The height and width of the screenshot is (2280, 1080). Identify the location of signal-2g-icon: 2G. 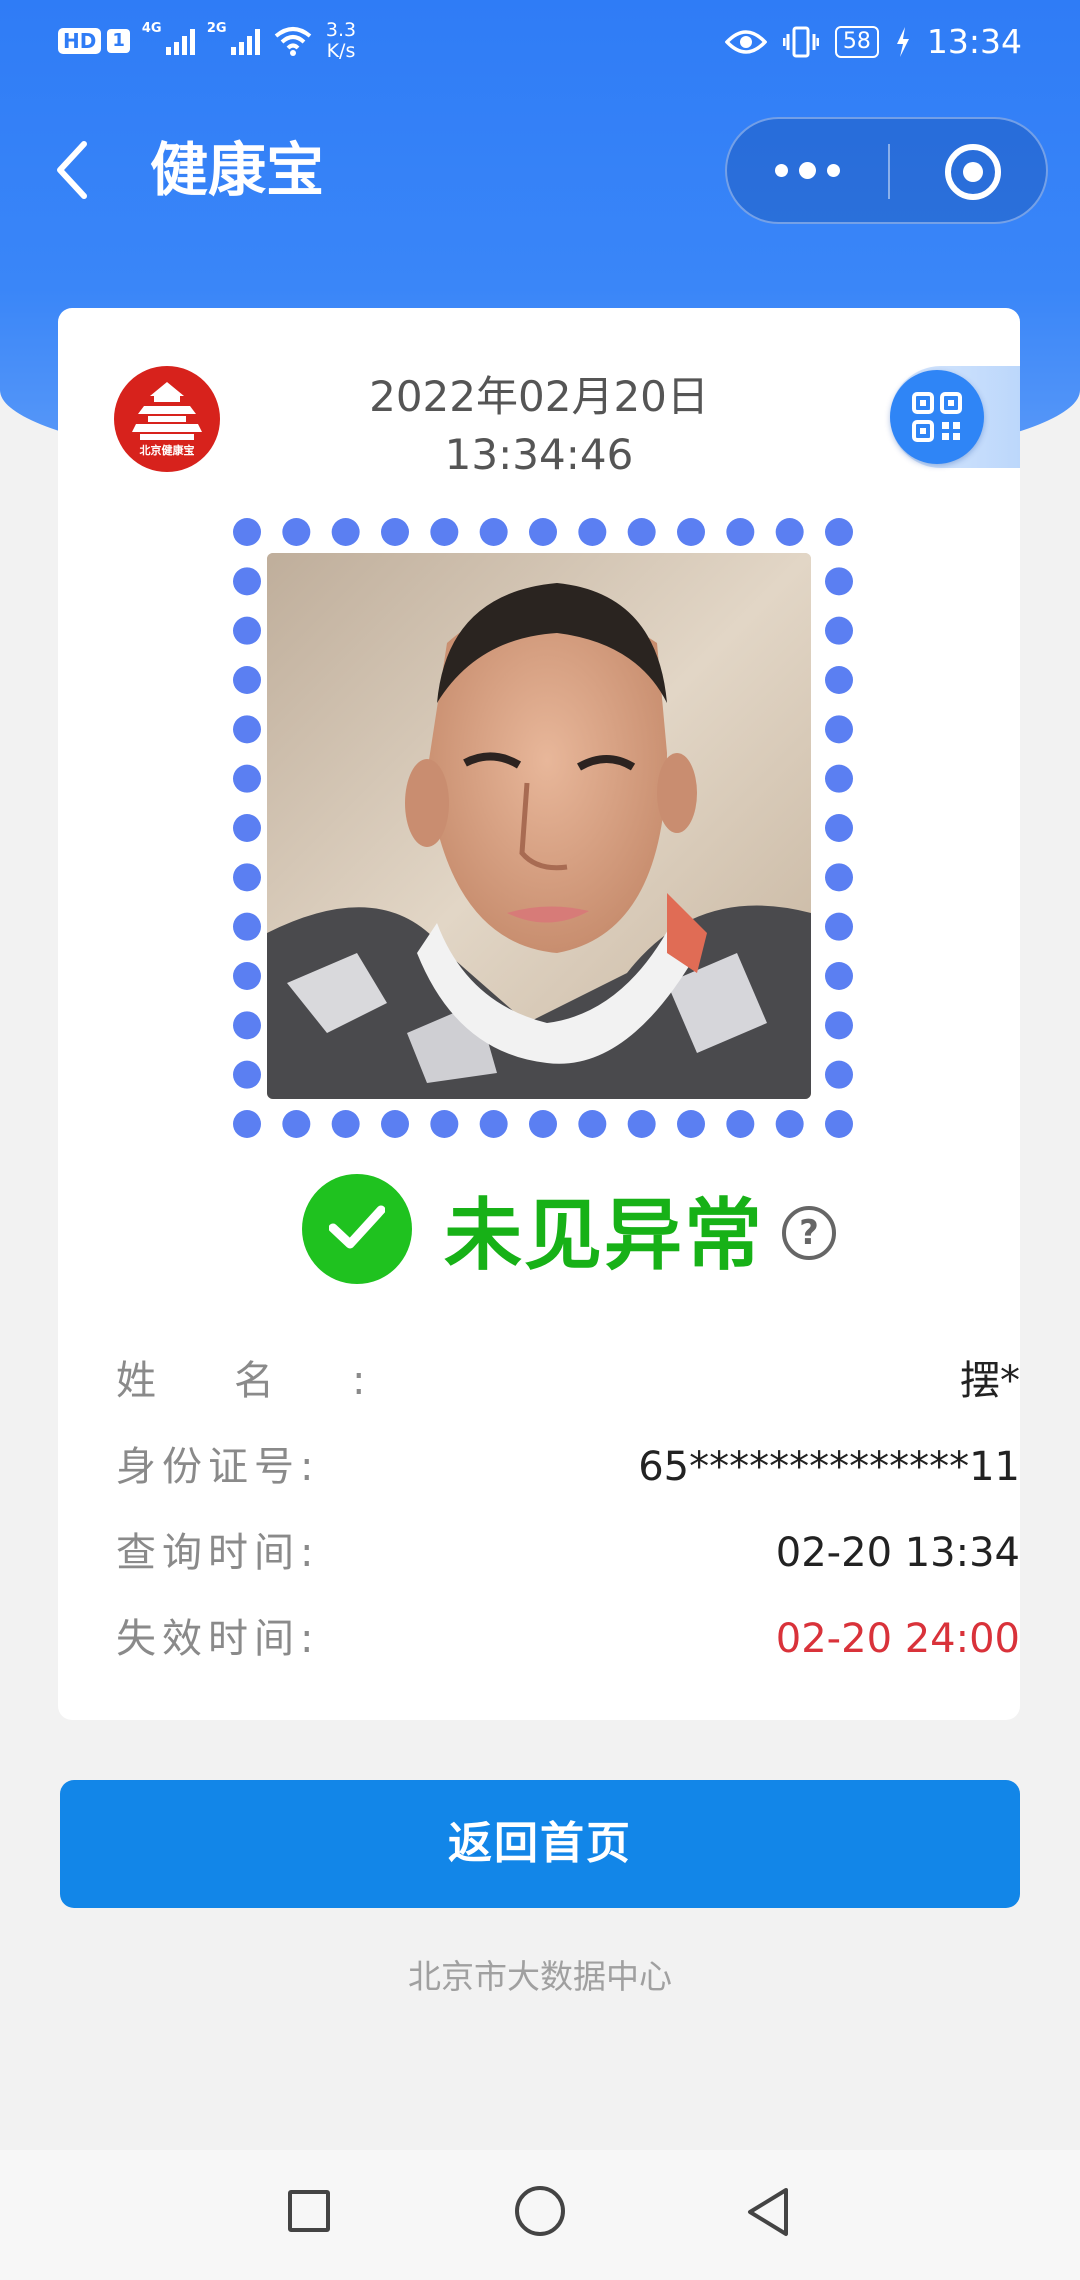
(233, 38).